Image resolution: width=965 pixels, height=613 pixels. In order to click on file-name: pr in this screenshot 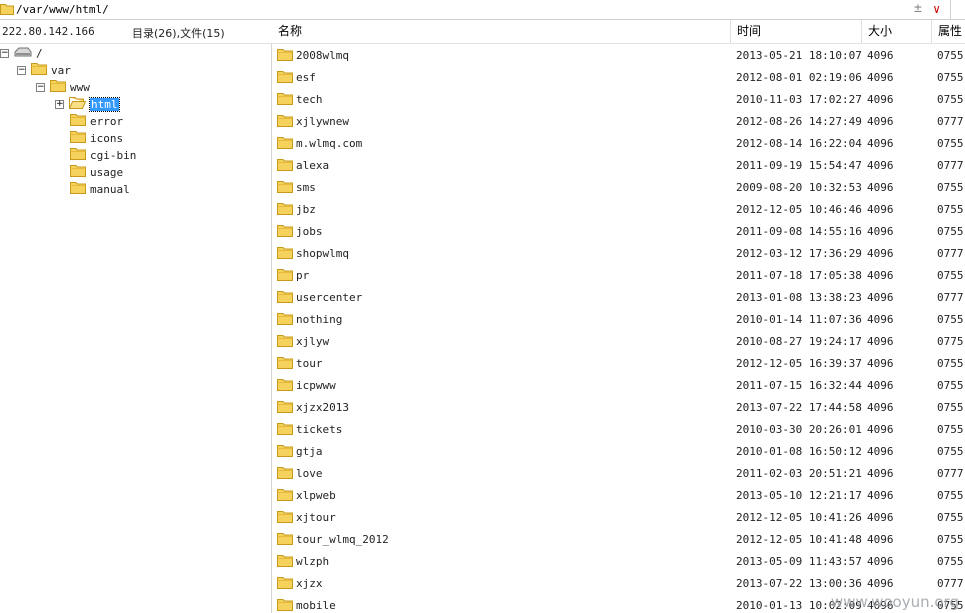, I will do `click(302, 275)`.